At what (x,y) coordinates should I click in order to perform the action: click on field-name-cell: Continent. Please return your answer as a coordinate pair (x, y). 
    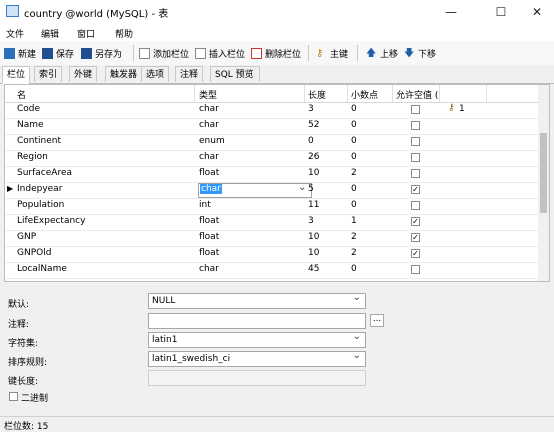
    Looking at the image, I should click on (39, 141).